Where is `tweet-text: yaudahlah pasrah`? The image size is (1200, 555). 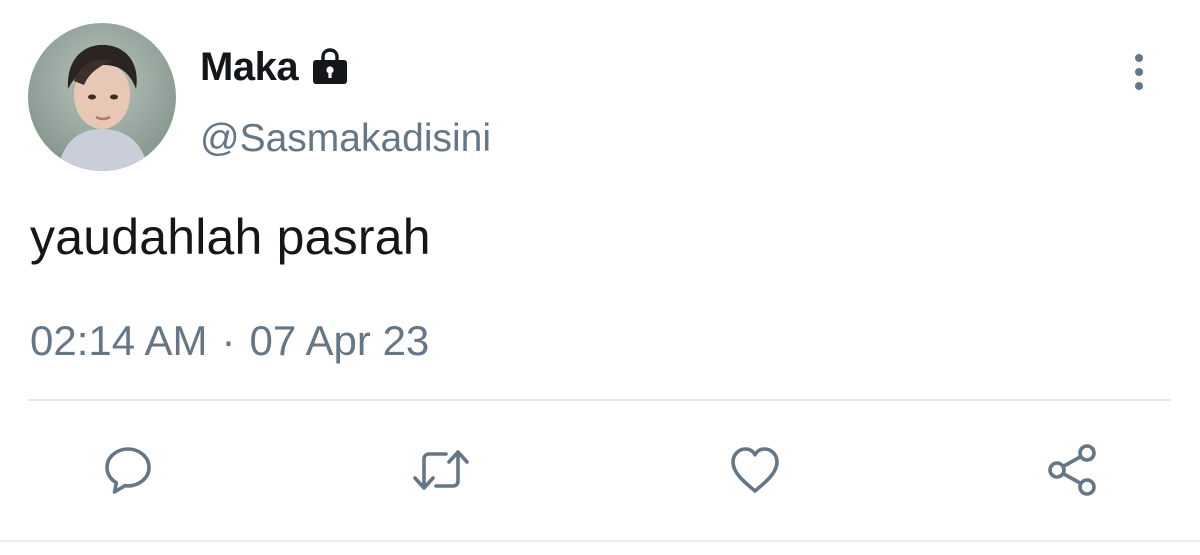 tweet-text: yaudahlah pasrah is located at coordinates (230, 237).